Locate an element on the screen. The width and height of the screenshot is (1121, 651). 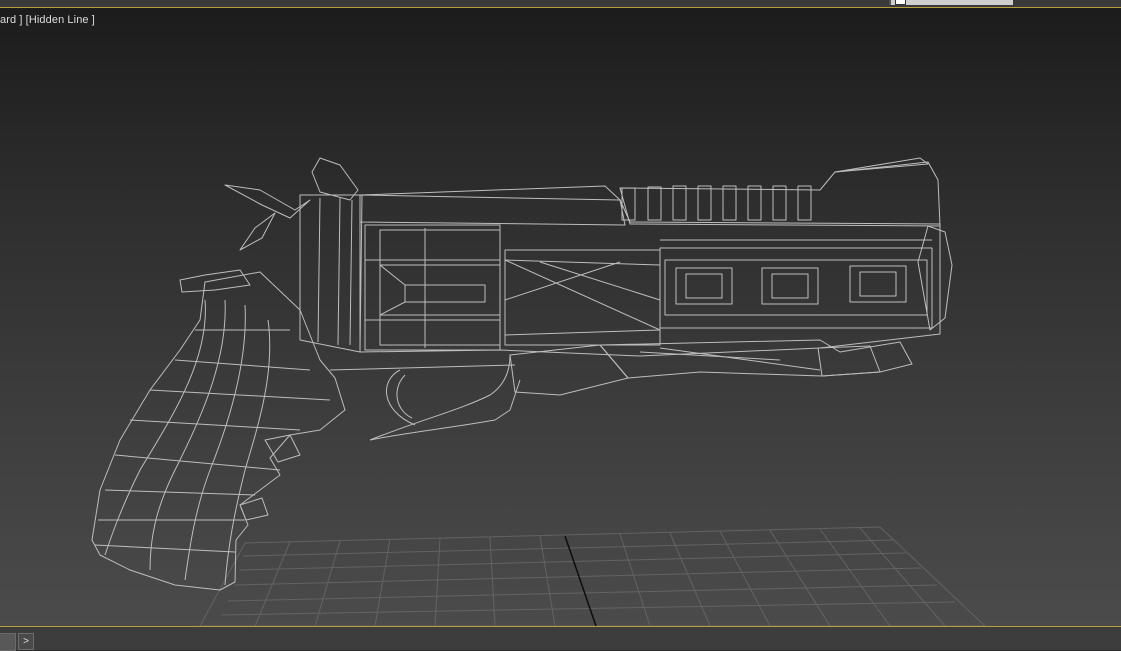
timeline-bar: > is located at coordinates (560, 638).